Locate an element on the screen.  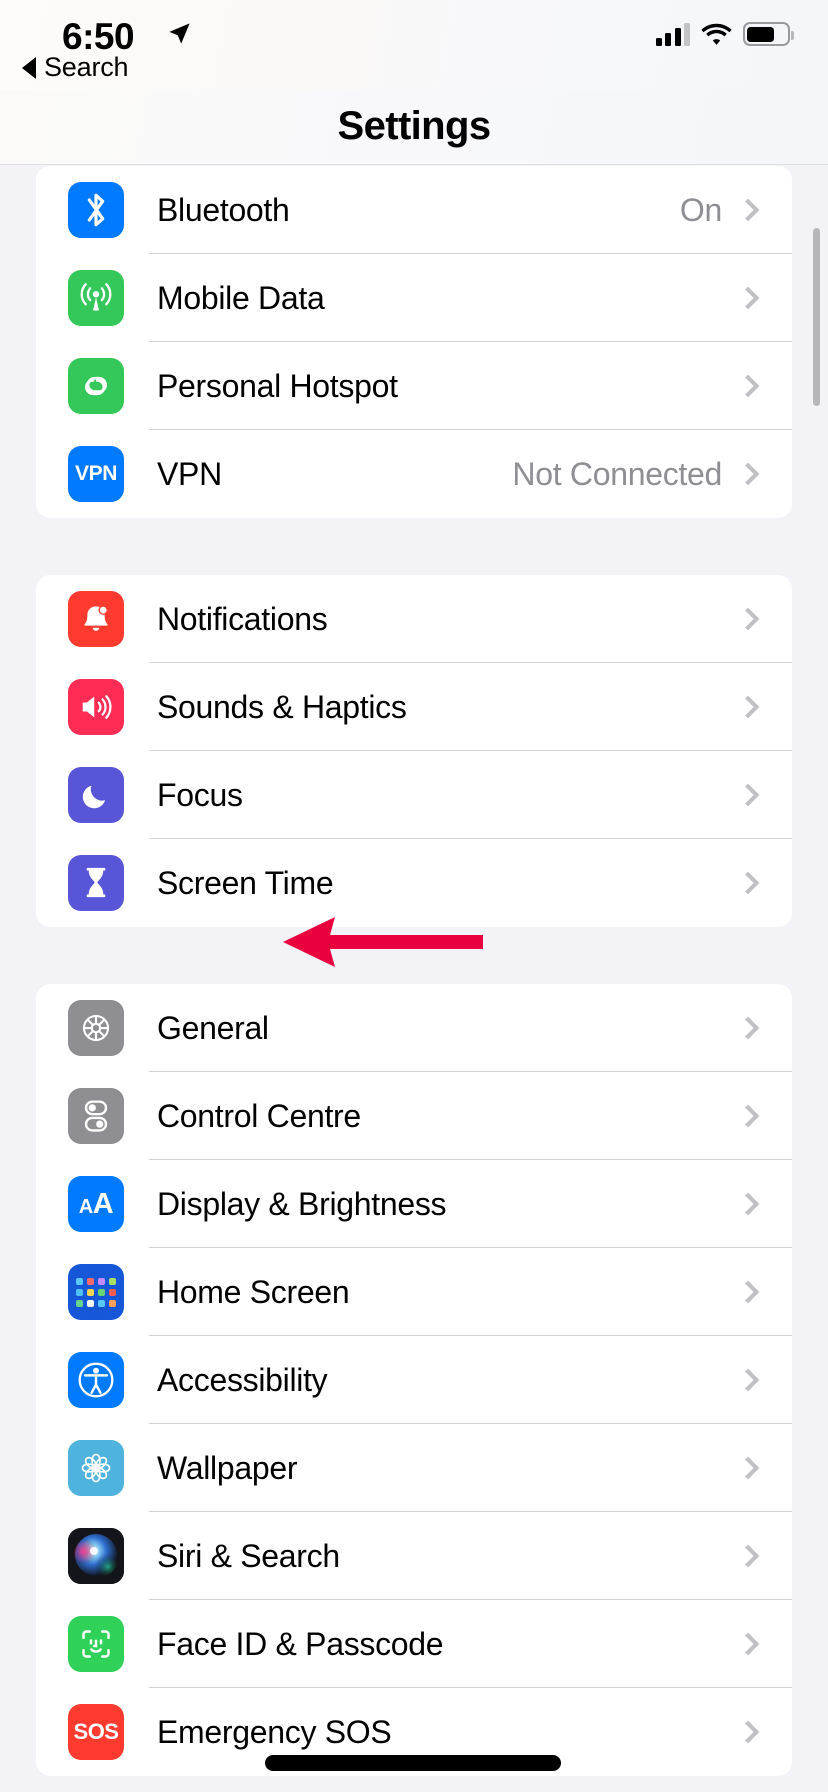
settings-row-label: Sounds & Haptics is located at coordinates (282, 706).